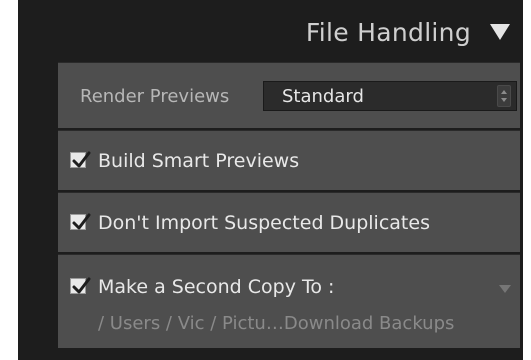 This screenshot has height=360, width=531. I want to click on render-previews-select: Standard, so click(390, 96).